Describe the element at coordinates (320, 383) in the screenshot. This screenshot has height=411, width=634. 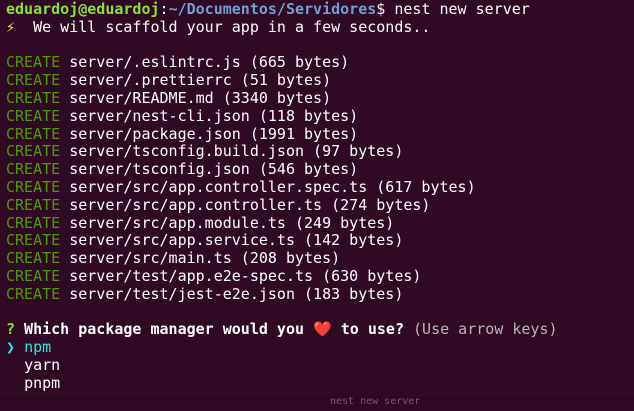
I see `option-pnpm: pnpm` at that location.